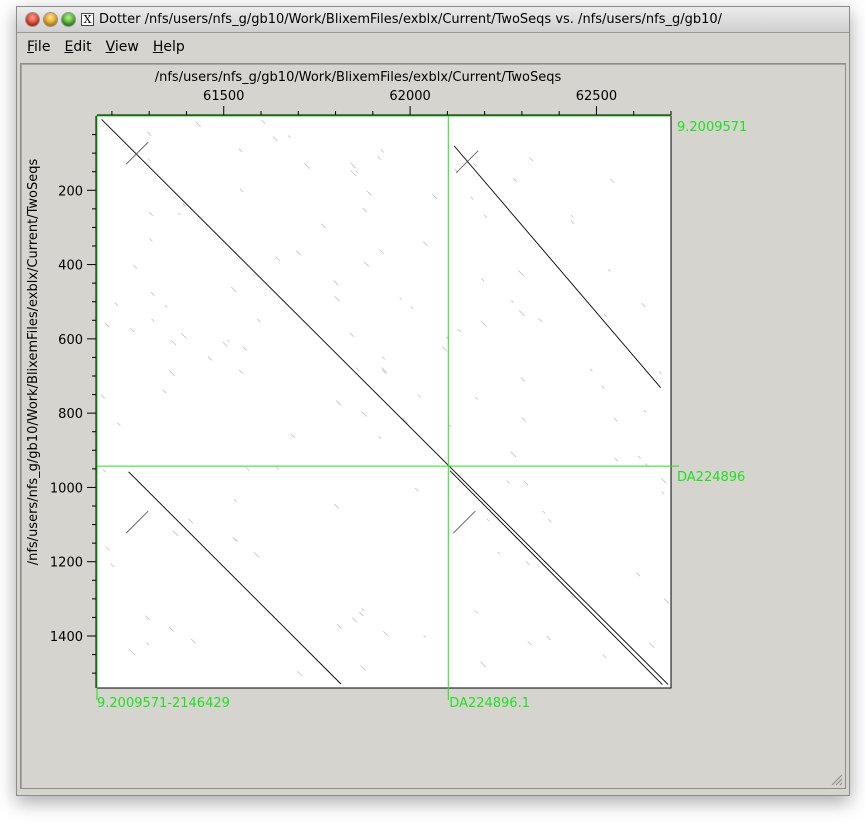  What do you see at coordinates (223, 96) in the screenshot?
I see `x-tick-label: 61500` at bounding box center [223, 96].